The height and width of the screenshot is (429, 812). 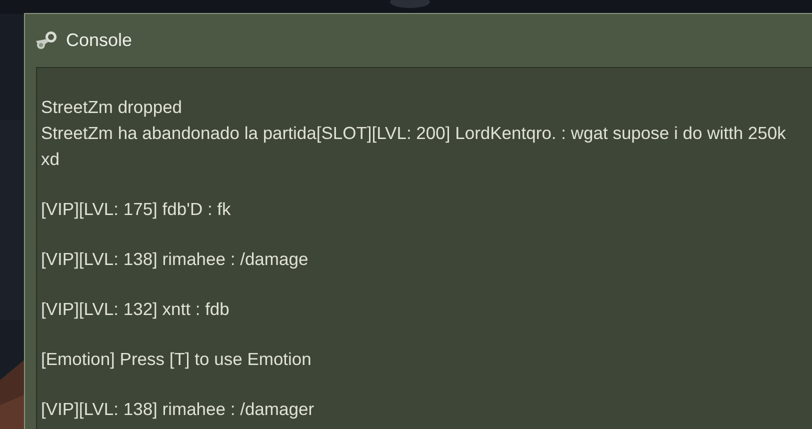 I want to click on console-line: [VIP][LVL: 132] xntt : fdb, so click(x=135, y=309).